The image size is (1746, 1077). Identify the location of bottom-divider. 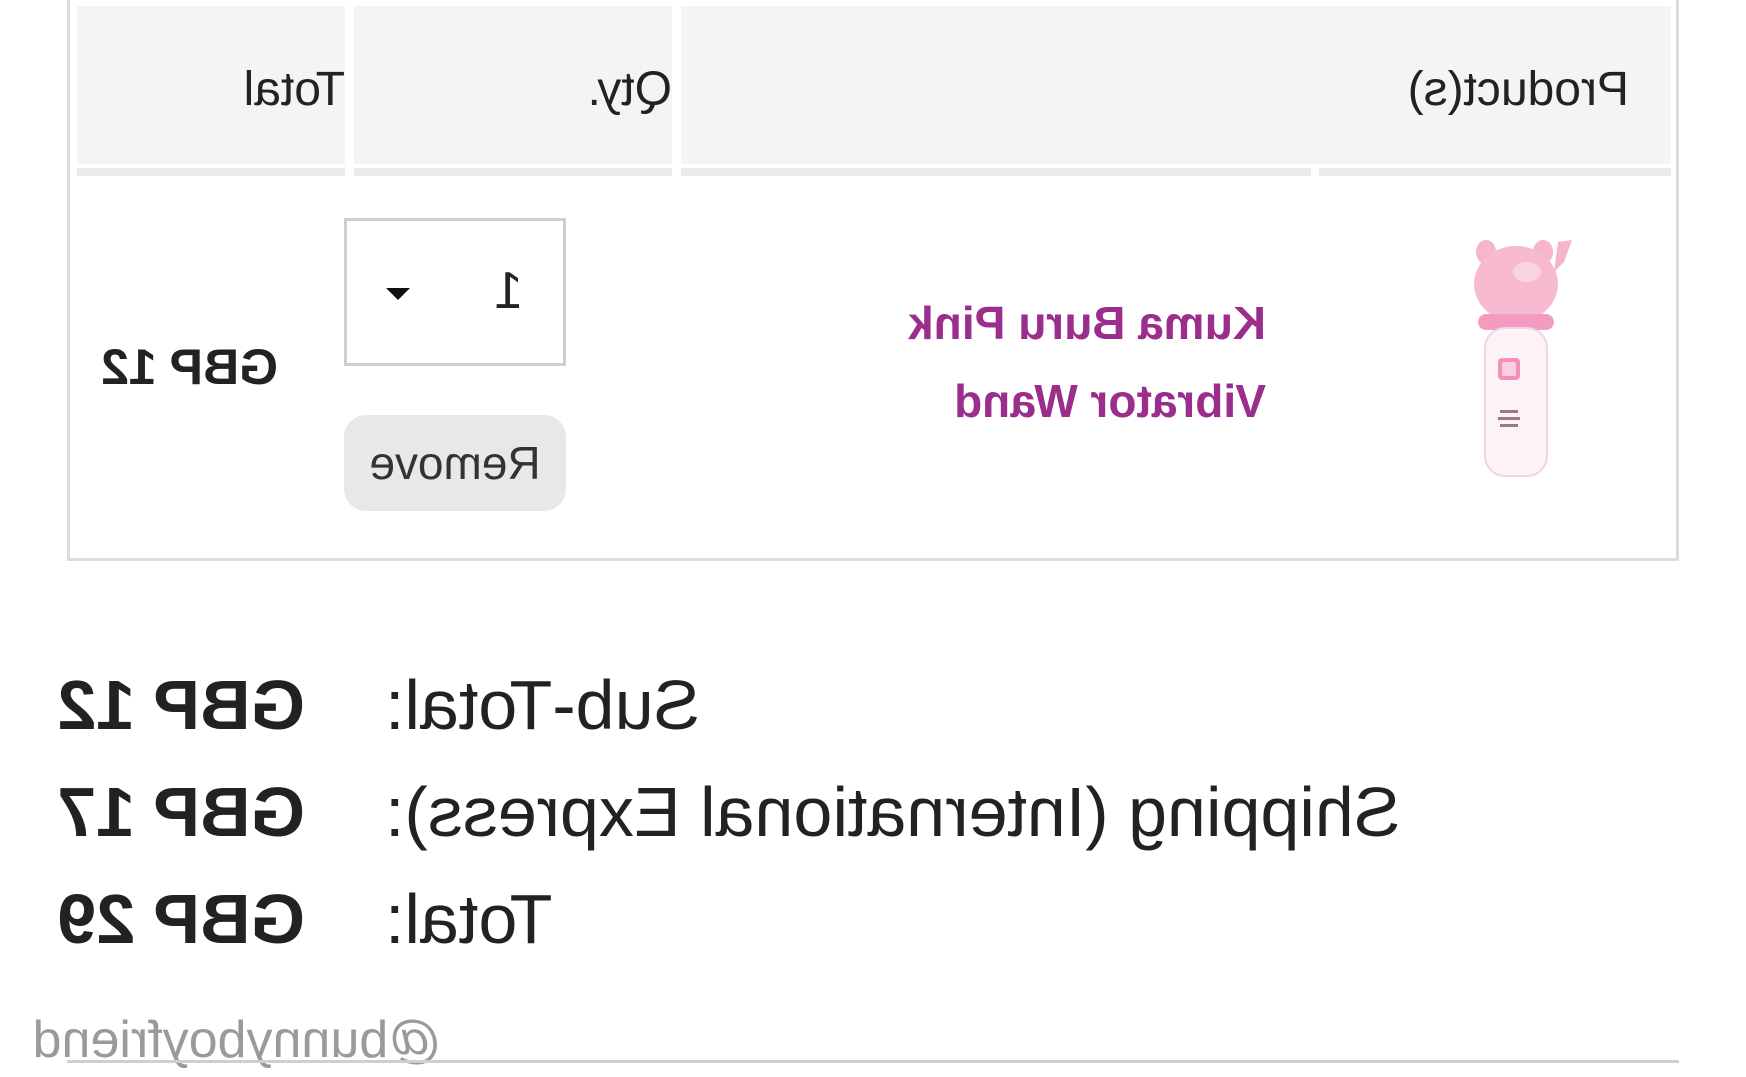
(873, 1061).